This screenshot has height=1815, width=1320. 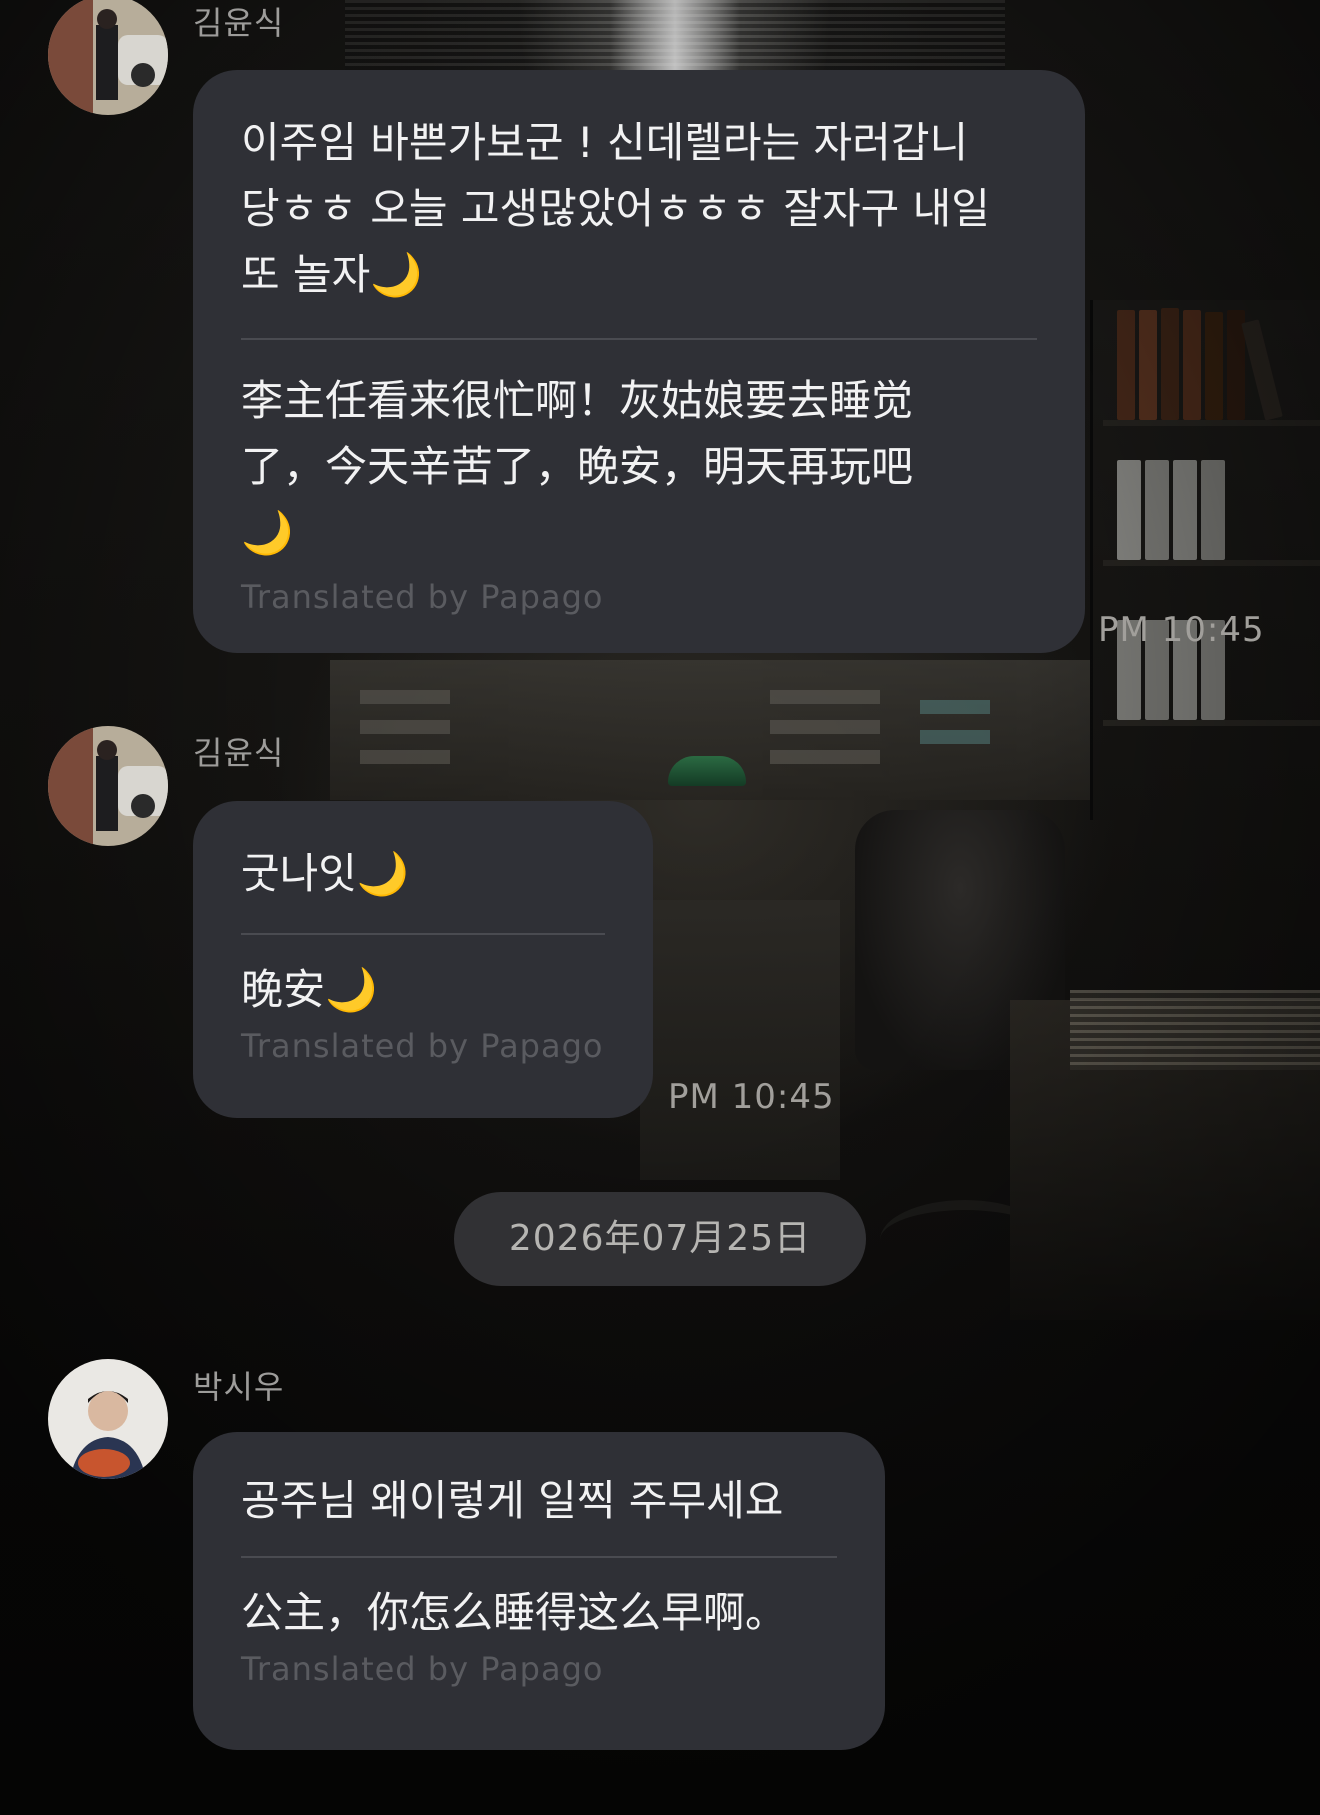 I want to click on message-translated-text: 李主任看来很忙啊！灰姑娘要去睡觉 了，今天辛苦了，晚安，明天再玩吧 🌙, so click(x=639, y=453).